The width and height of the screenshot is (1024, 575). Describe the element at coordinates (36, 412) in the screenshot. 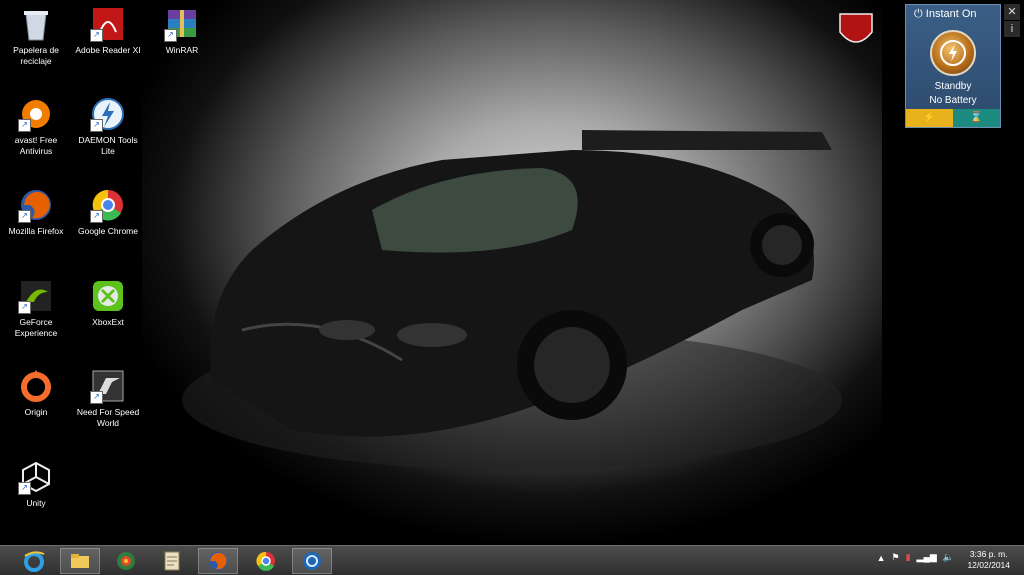

I see `desktop-icon-label: Origin` at that location.